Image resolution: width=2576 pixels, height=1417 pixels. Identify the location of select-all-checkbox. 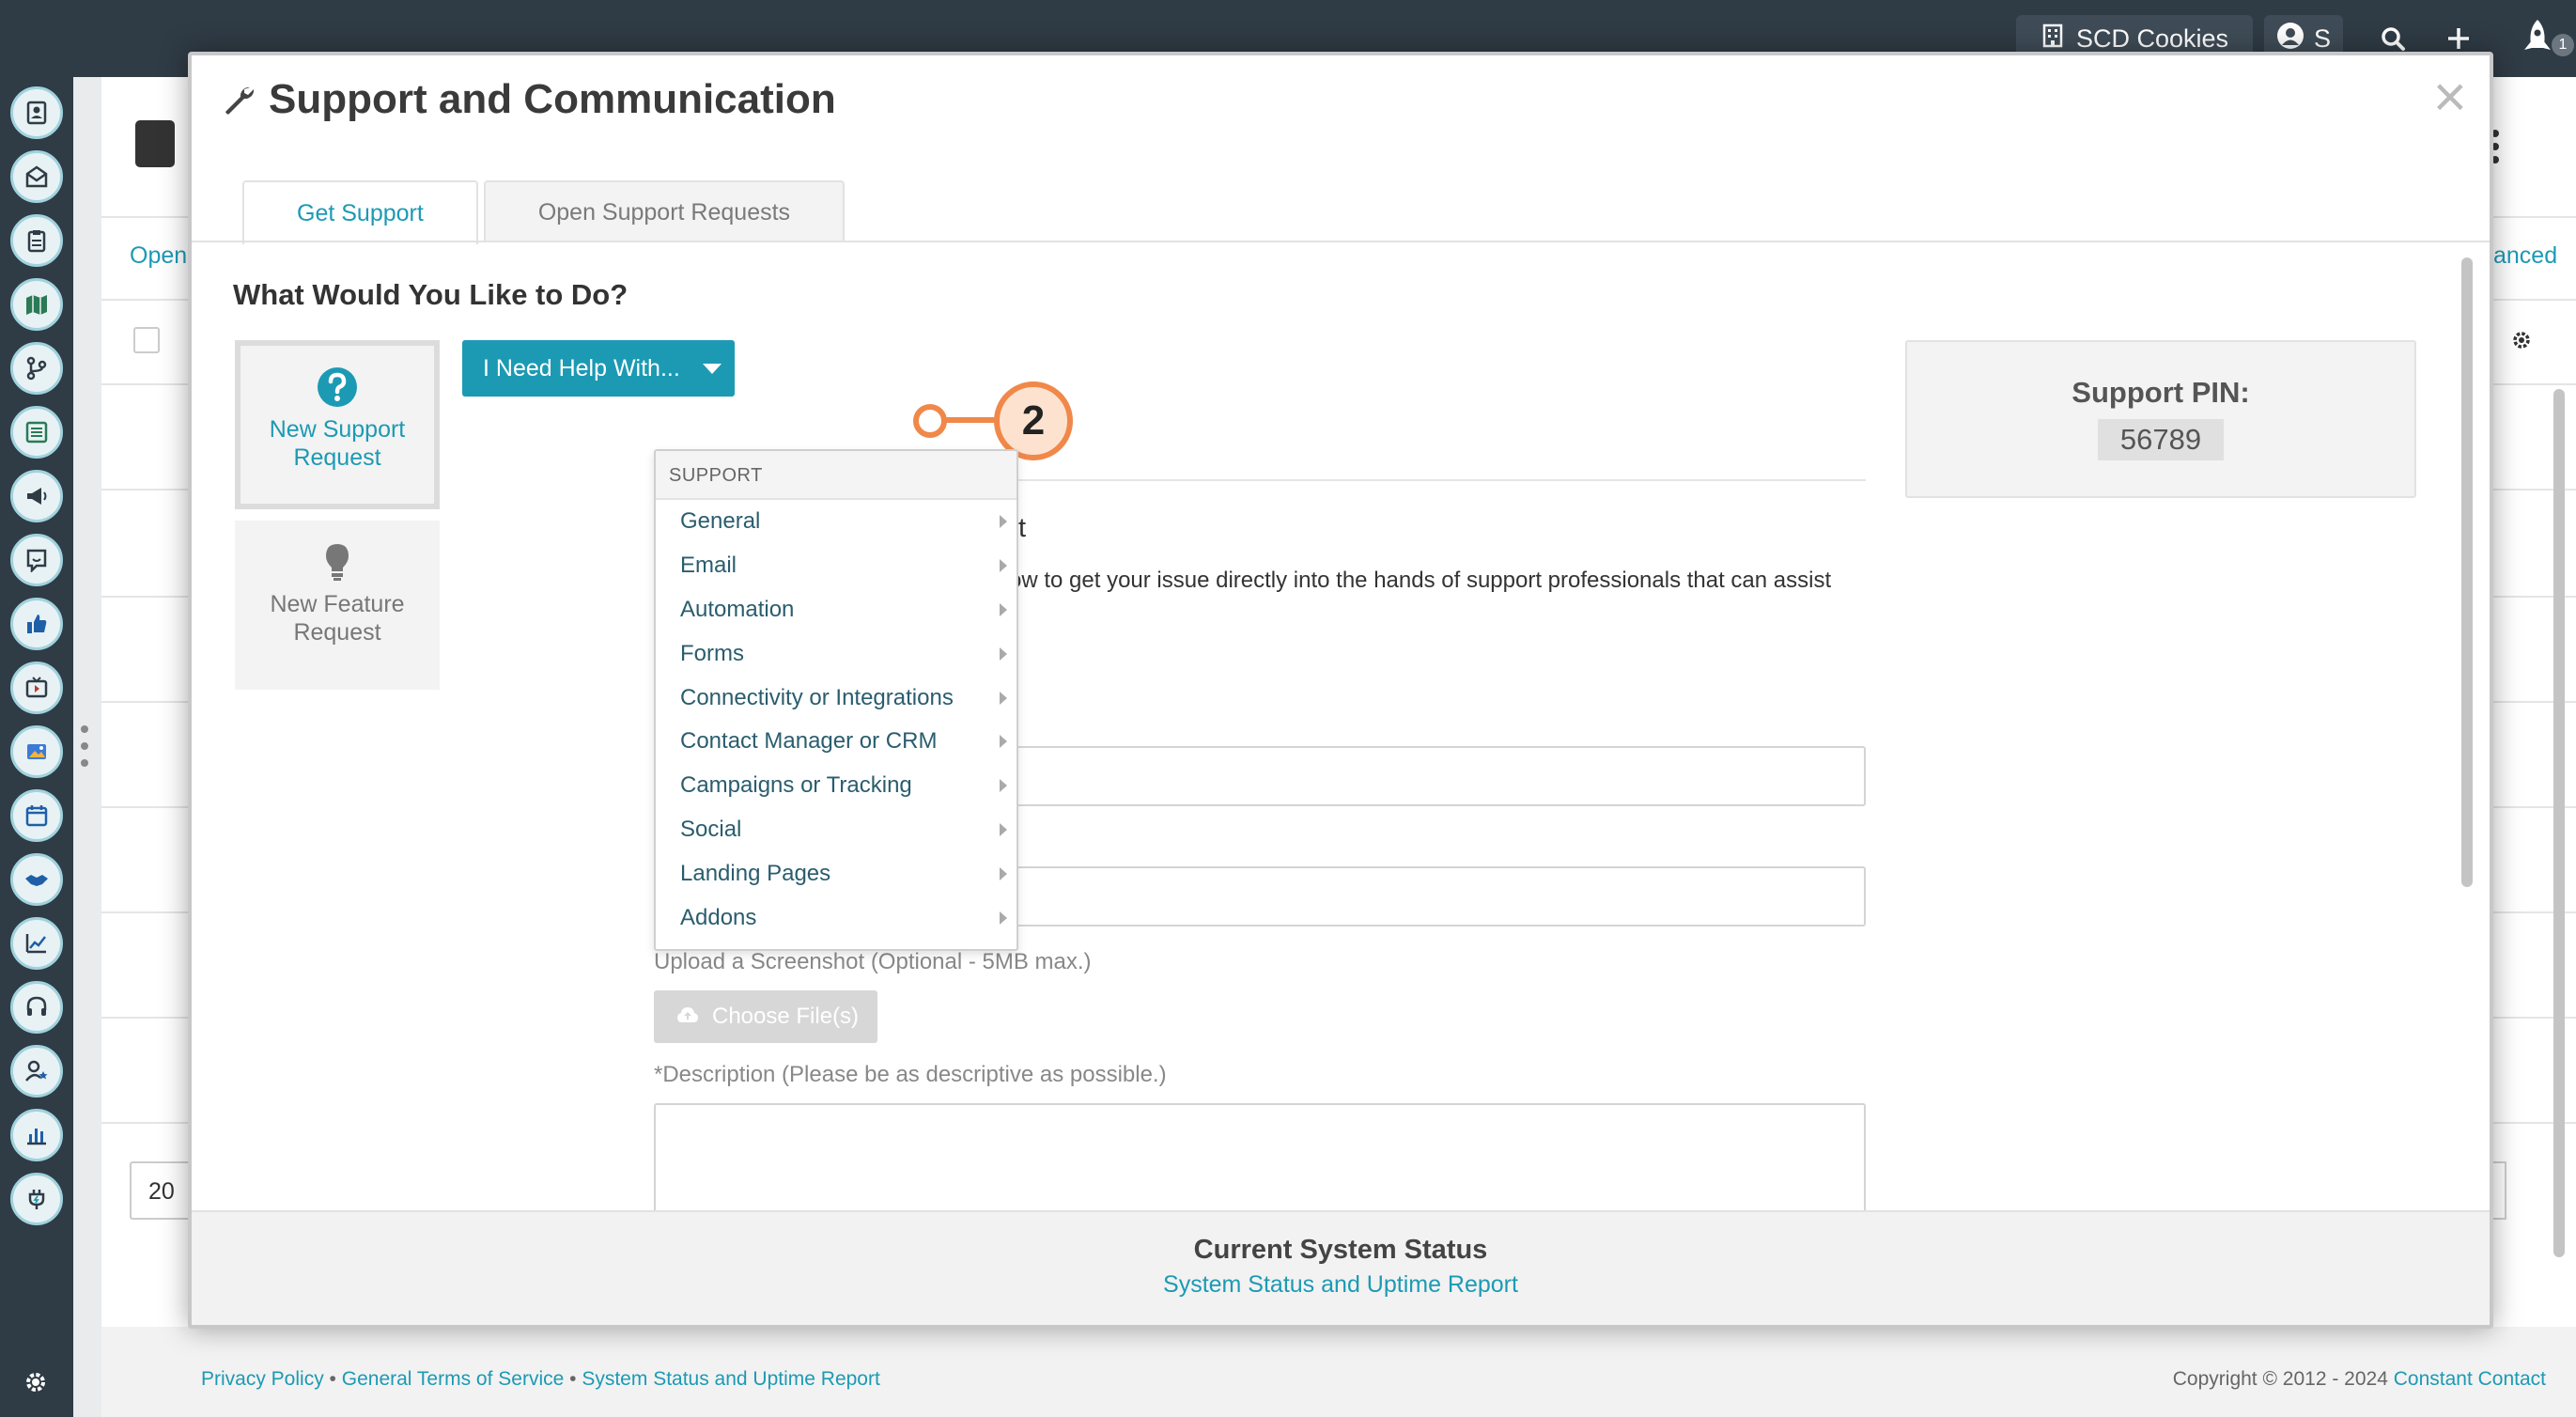
(146, 340).